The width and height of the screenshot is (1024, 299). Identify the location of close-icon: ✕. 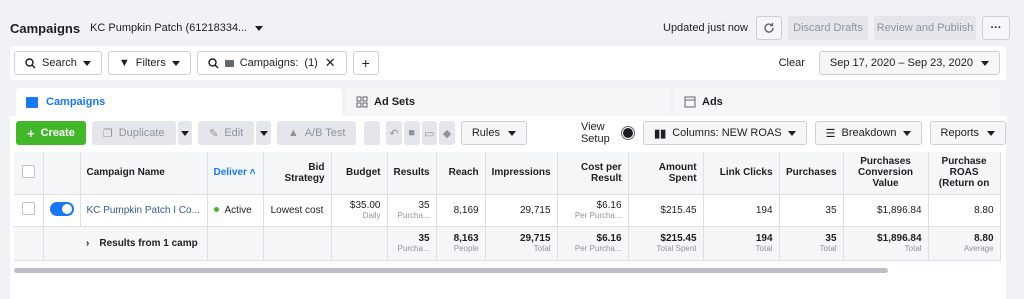
(330, 63).